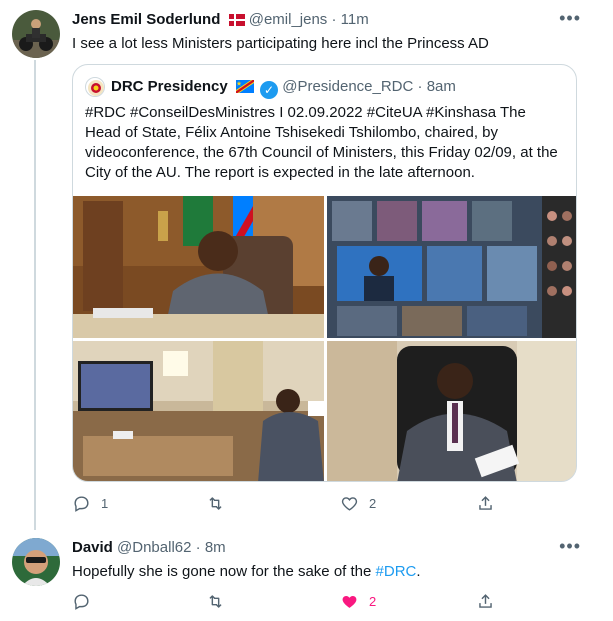  I want to click on tweet-header: Jens Emil Soderlund @emil_jens · 11m, so click(220, 21).